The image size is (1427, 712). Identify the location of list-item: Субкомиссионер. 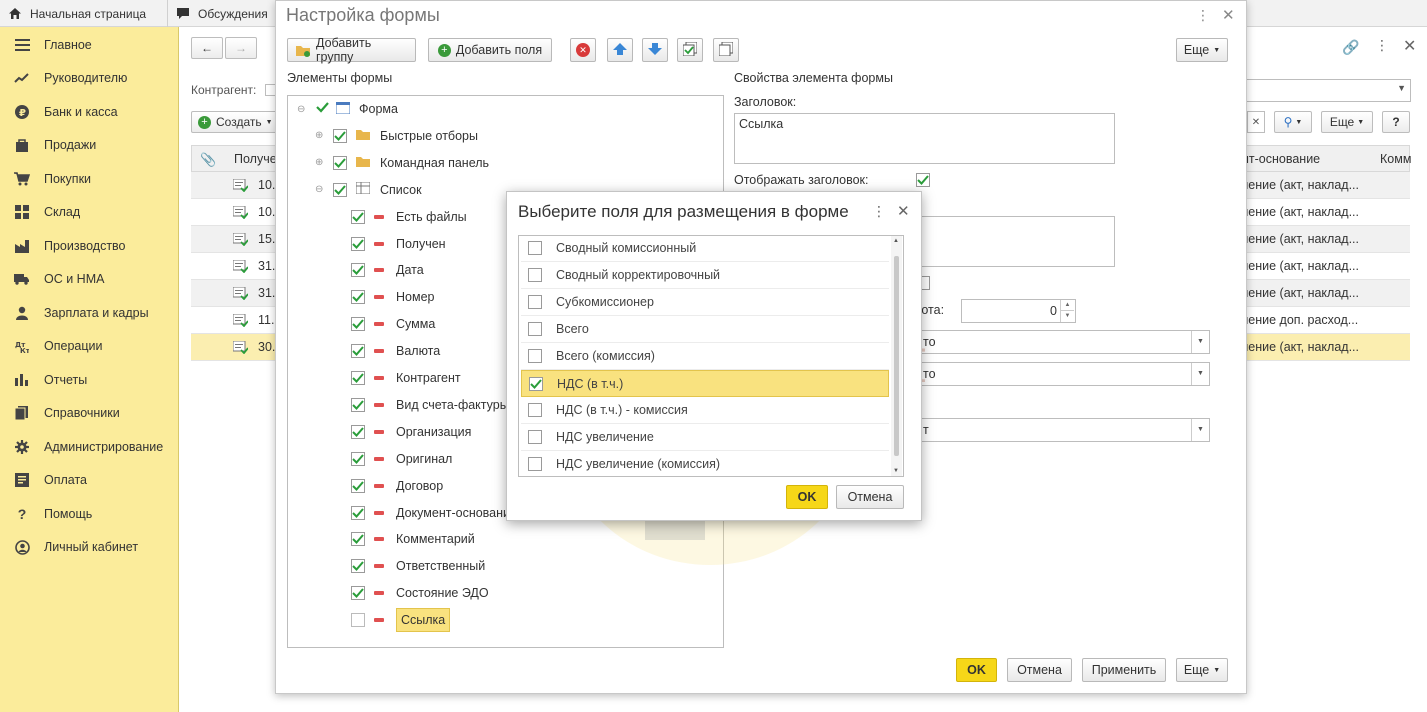
(705, 302).